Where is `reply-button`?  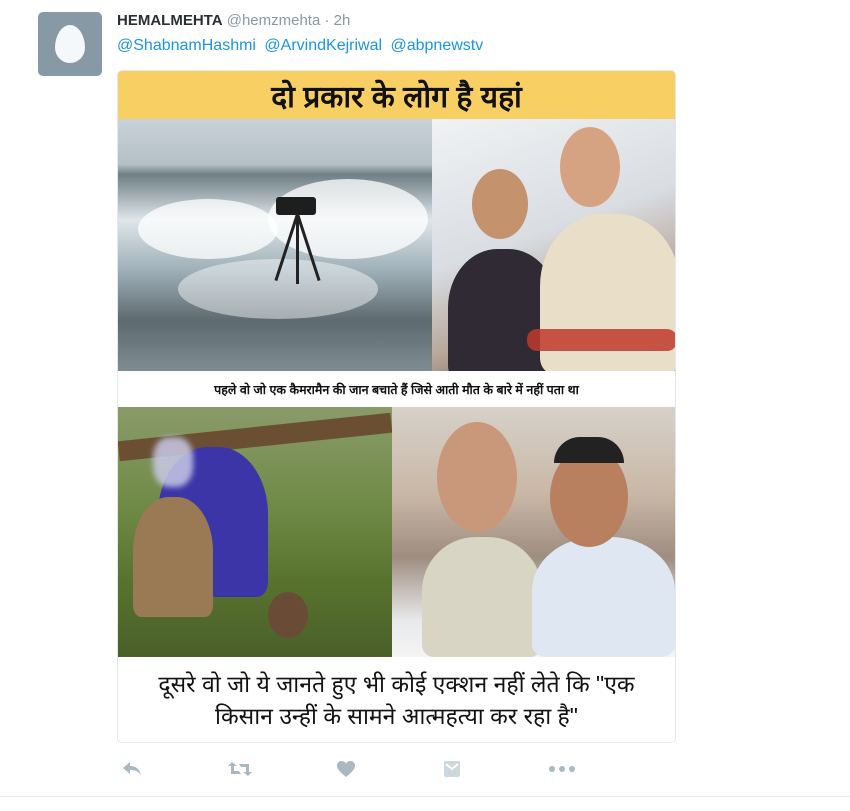 reply-button is located at coordinates (132, 769).